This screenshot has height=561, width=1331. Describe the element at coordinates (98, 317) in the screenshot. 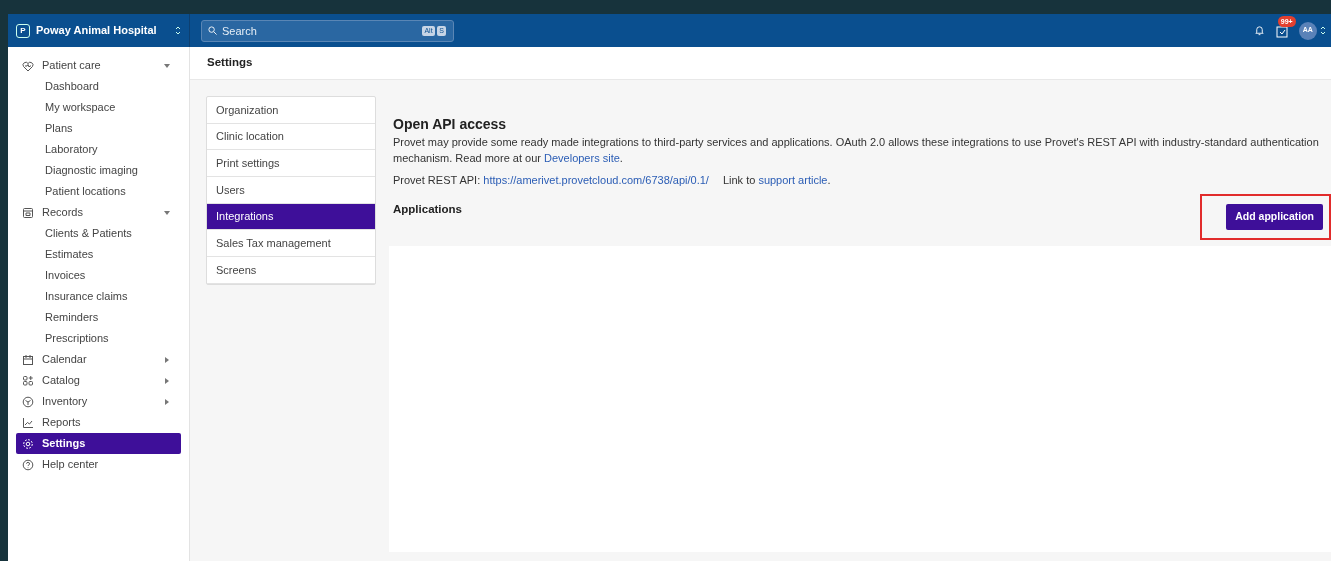

I see `sidebar-subitem: Reminders` at that location.